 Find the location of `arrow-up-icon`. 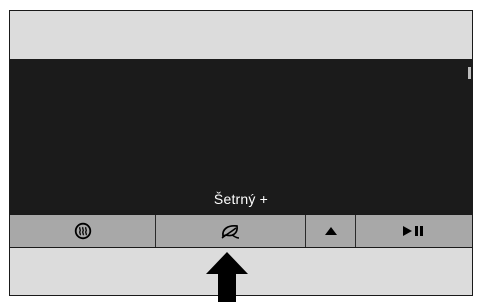

arrow-up-icon is located at coordinates (227, 277).